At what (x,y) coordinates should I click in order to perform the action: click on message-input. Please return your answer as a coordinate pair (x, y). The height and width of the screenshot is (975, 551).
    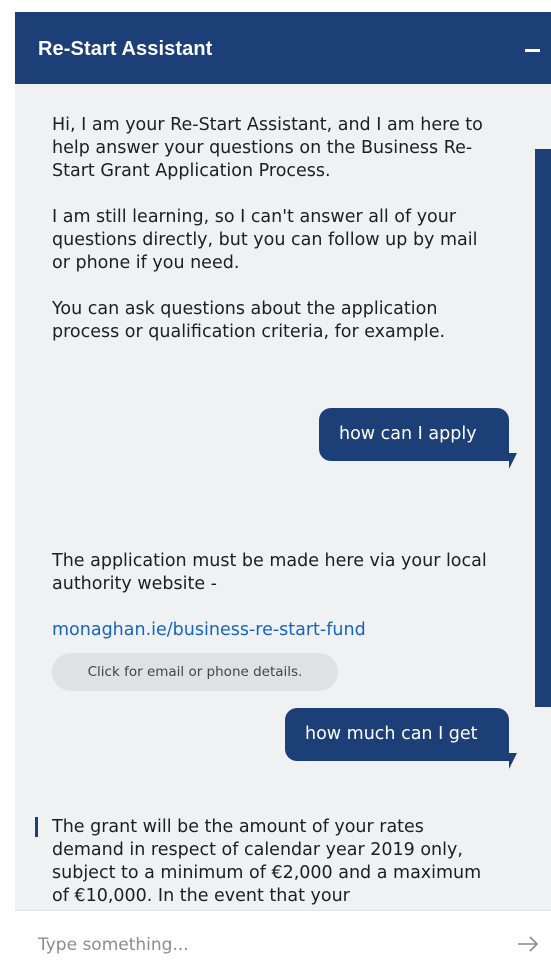
    Looking at the image, I should click on (258, 945).